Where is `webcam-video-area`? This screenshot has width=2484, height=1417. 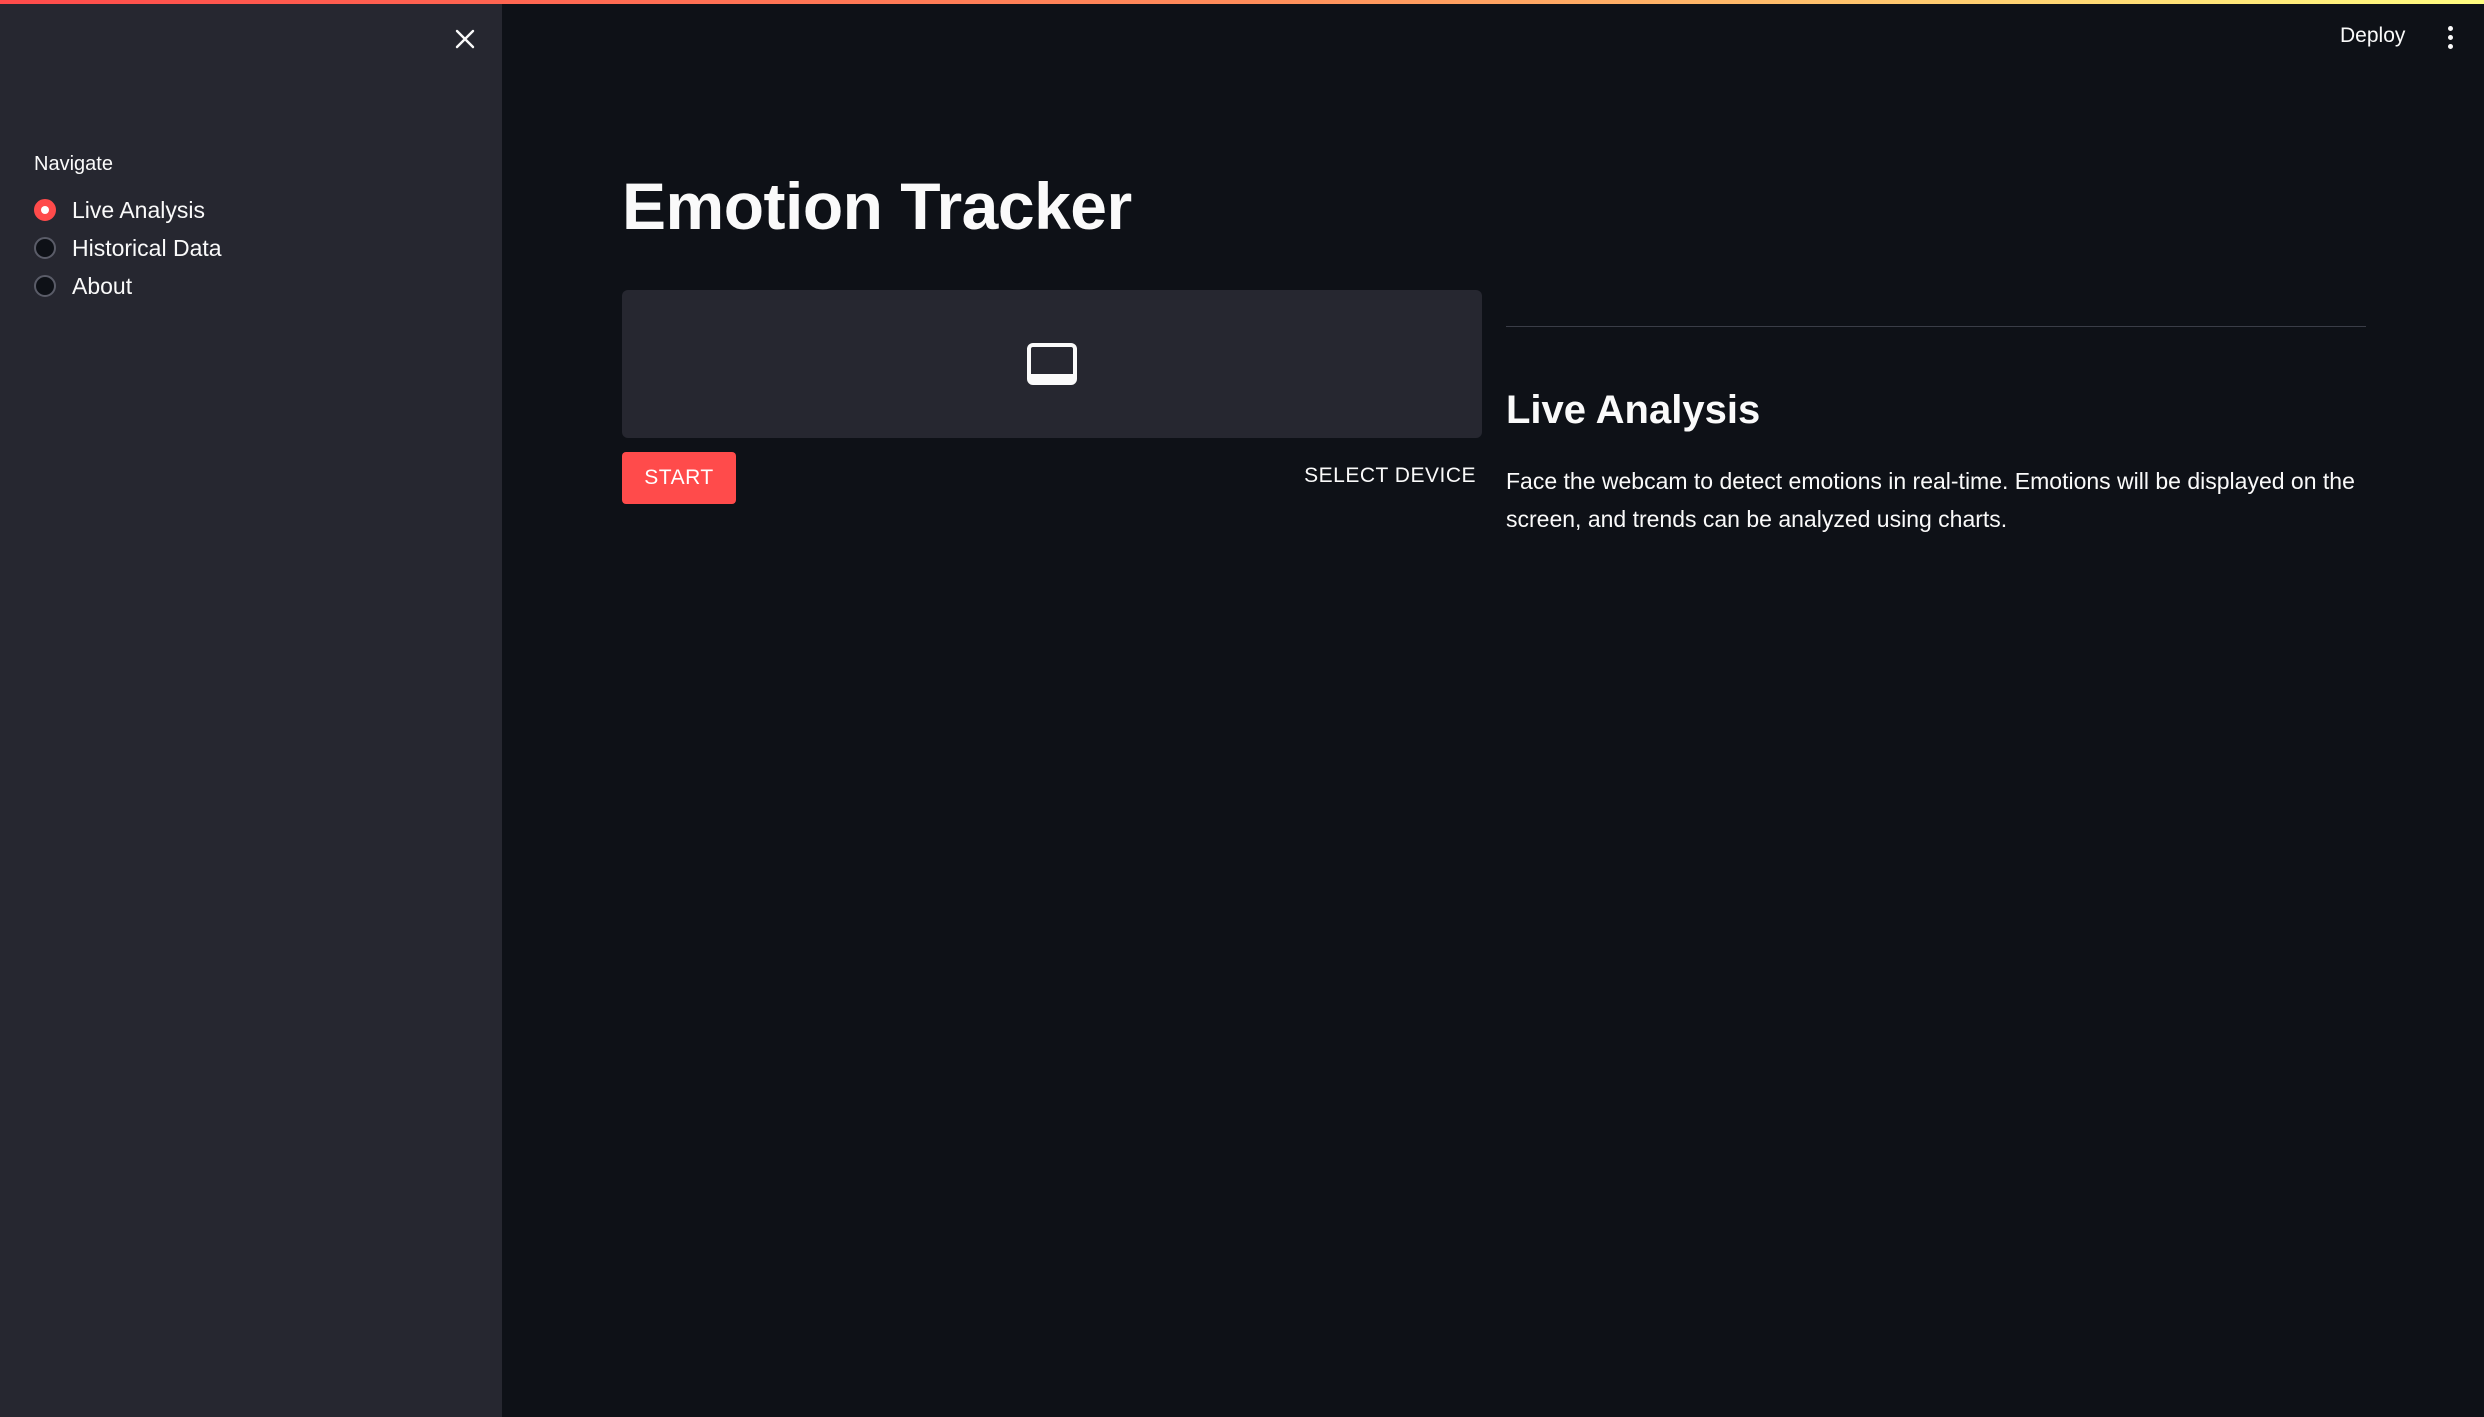 webcam-video-area is located at coordinates (1052, 364).